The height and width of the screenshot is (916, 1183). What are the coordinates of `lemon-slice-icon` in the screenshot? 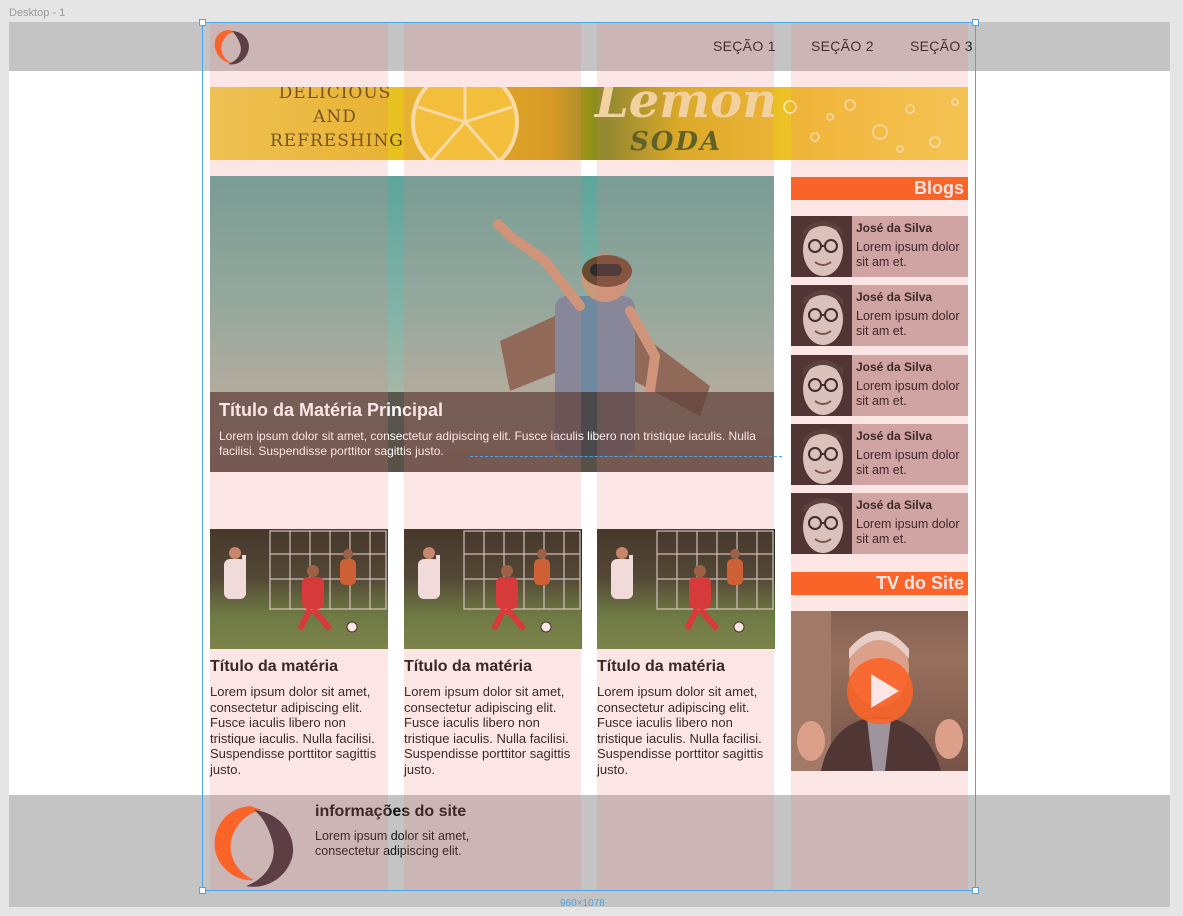 It's located at (465, 123).